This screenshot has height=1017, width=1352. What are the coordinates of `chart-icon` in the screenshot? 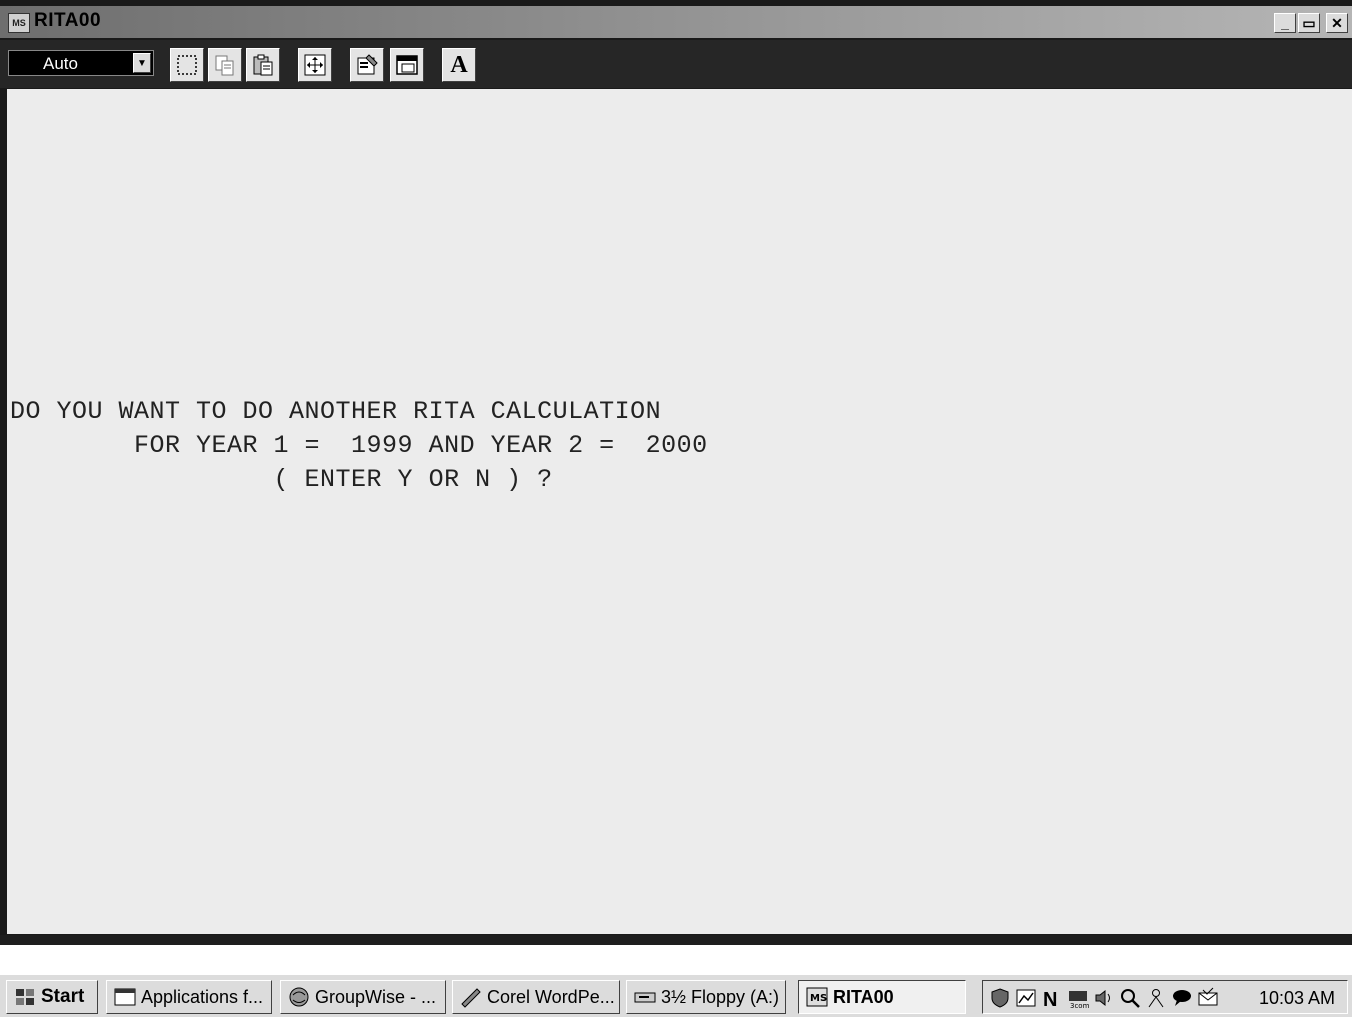 It's located at (1026, 998).